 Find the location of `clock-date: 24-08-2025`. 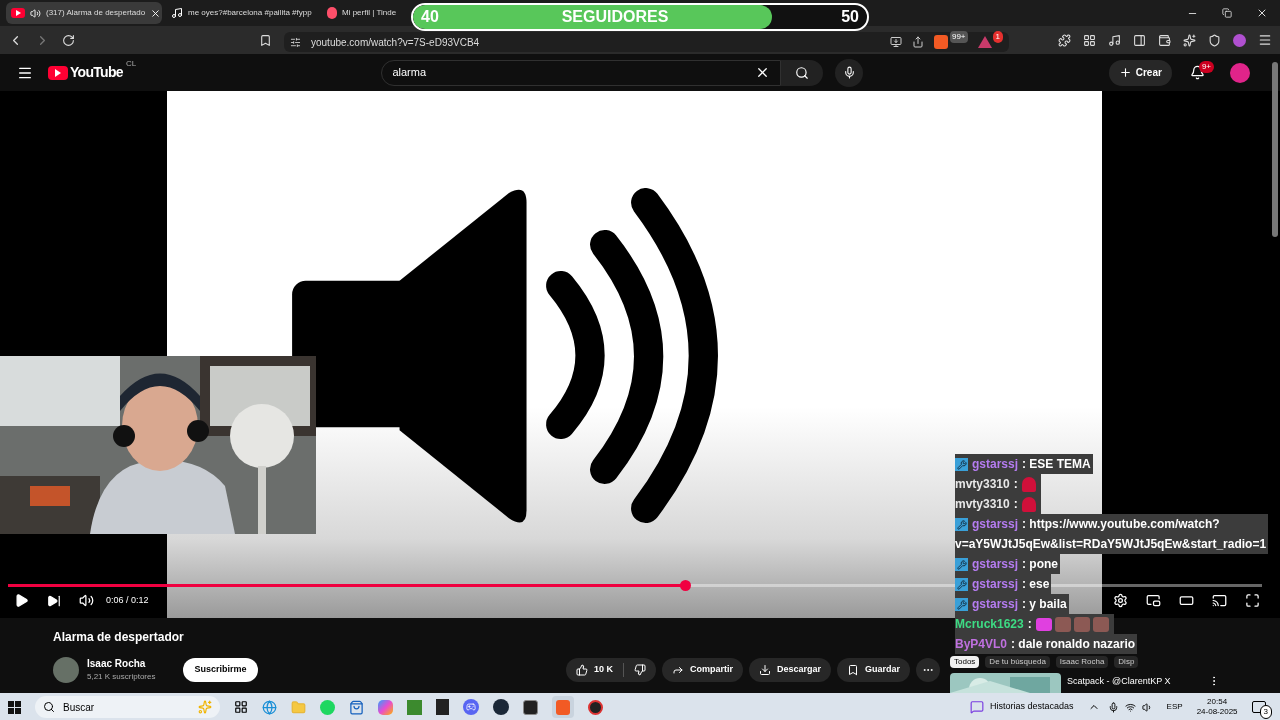

clock-date: 24-08-2025 is located at coordinates (1217, 712).